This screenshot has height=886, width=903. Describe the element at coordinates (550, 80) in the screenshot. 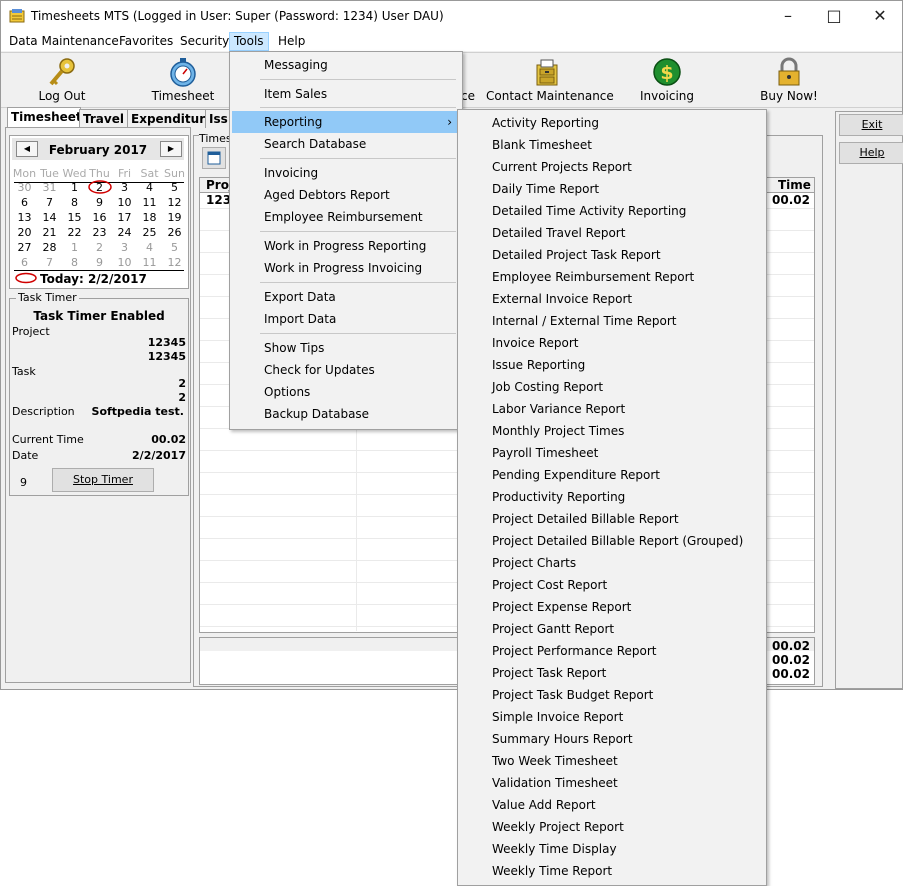

I see `contact-maintenance-button: Contact Maintenance` at that location.